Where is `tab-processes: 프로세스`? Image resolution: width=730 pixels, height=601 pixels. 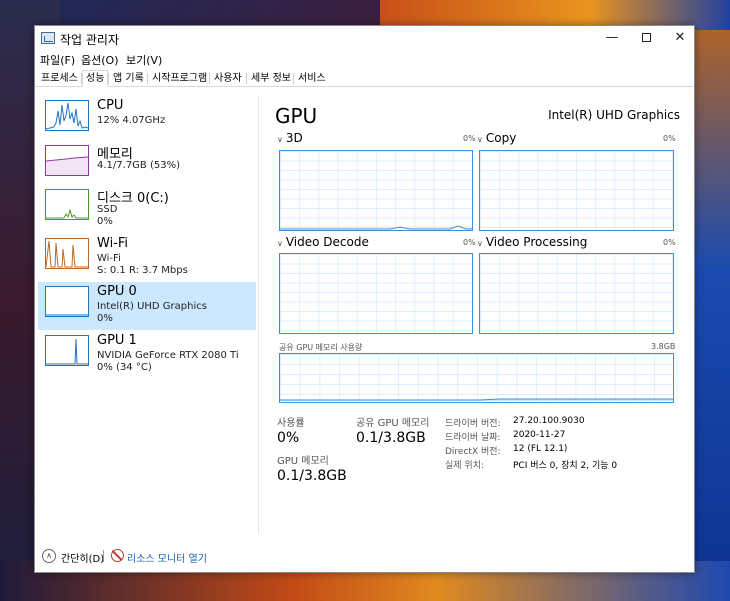 tab-processes: 프로세스 is located at coordinates (59, 78).